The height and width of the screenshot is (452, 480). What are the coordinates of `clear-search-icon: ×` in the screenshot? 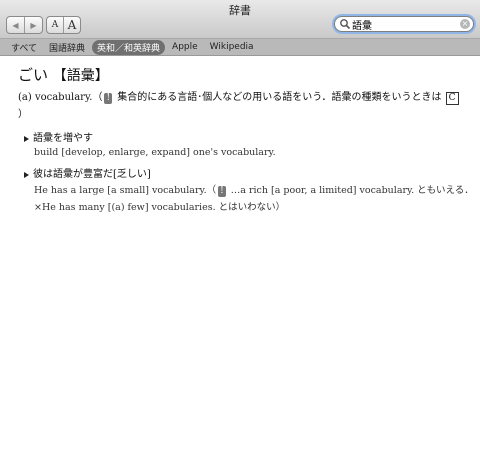 It's located at (465, 24).